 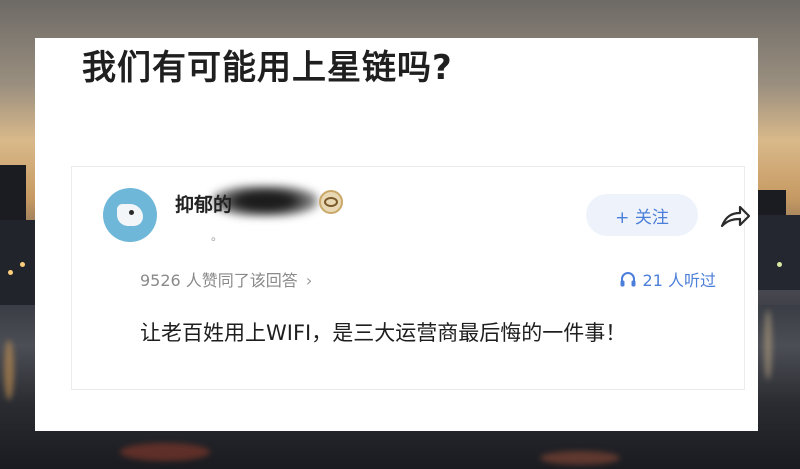 What do you see at coordinates (267, 68) in the screenshot?
I see `question-title: 我们有可能用上星链吗?` at bounding box center [267, 68].